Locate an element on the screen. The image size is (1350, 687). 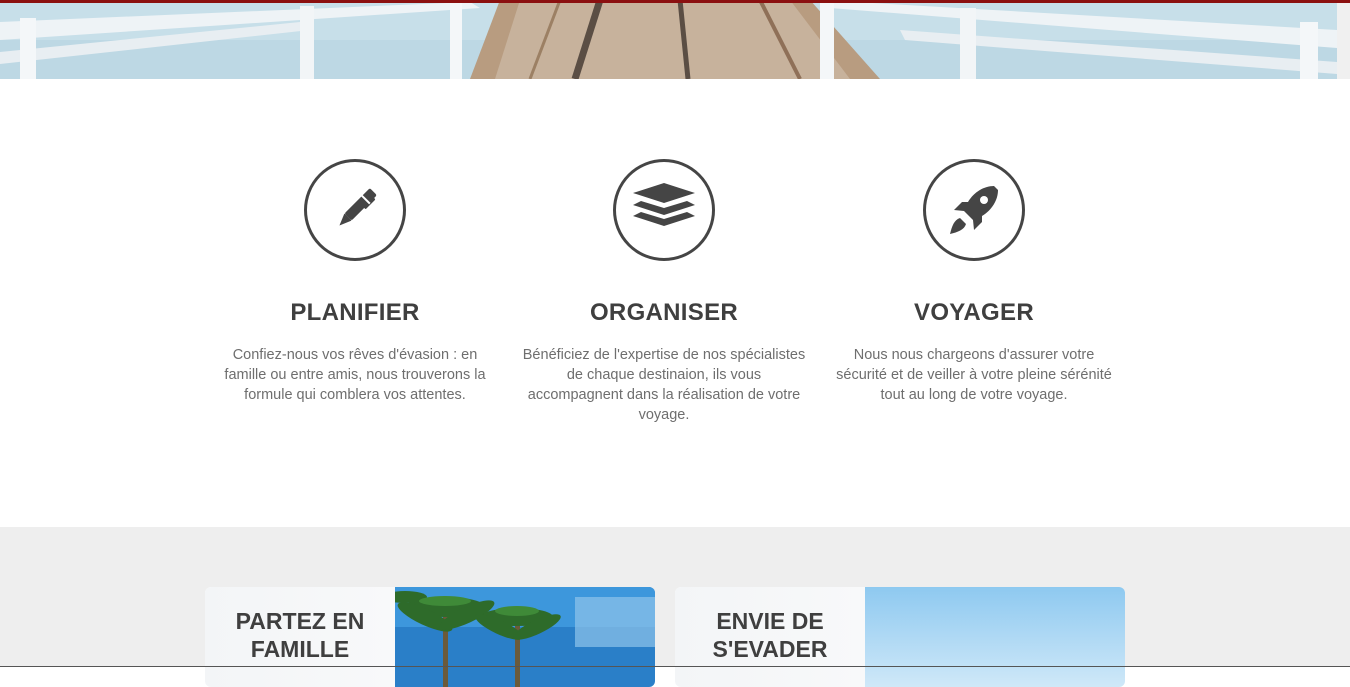
hero-banner-image is located at coordinates (668, 39).